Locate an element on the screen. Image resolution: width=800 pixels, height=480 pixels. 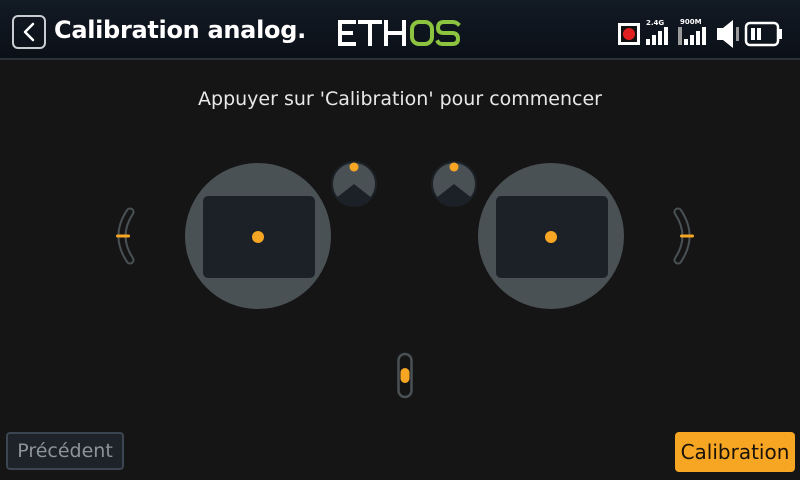
pot-2-knob-dot is located at coordinates (454, 167).